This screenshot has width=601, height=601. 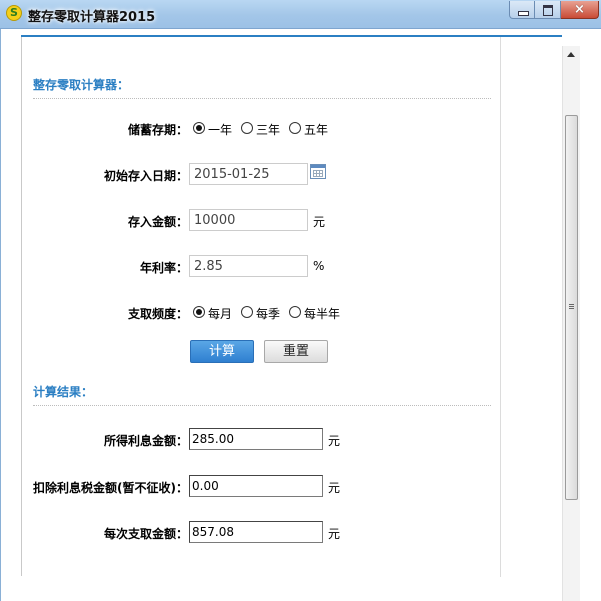 I want to click on frequency-option-monthly: 每月, so click(x=220, y=313).